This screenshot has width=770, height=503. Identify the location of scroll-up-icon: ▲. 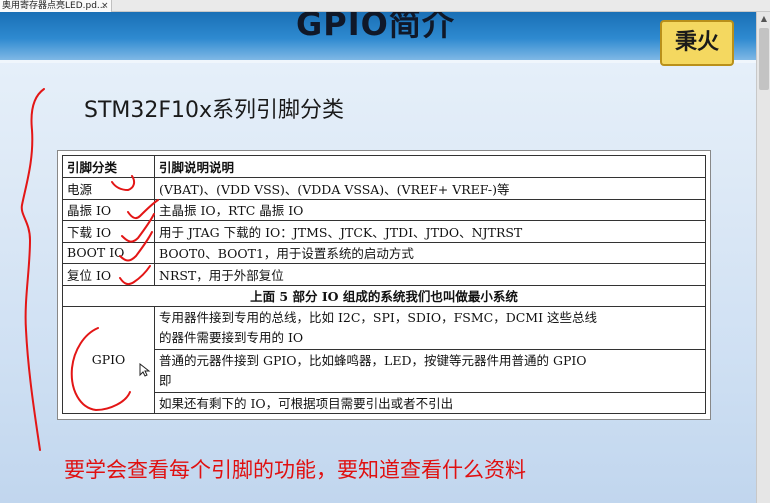
(763, 19).